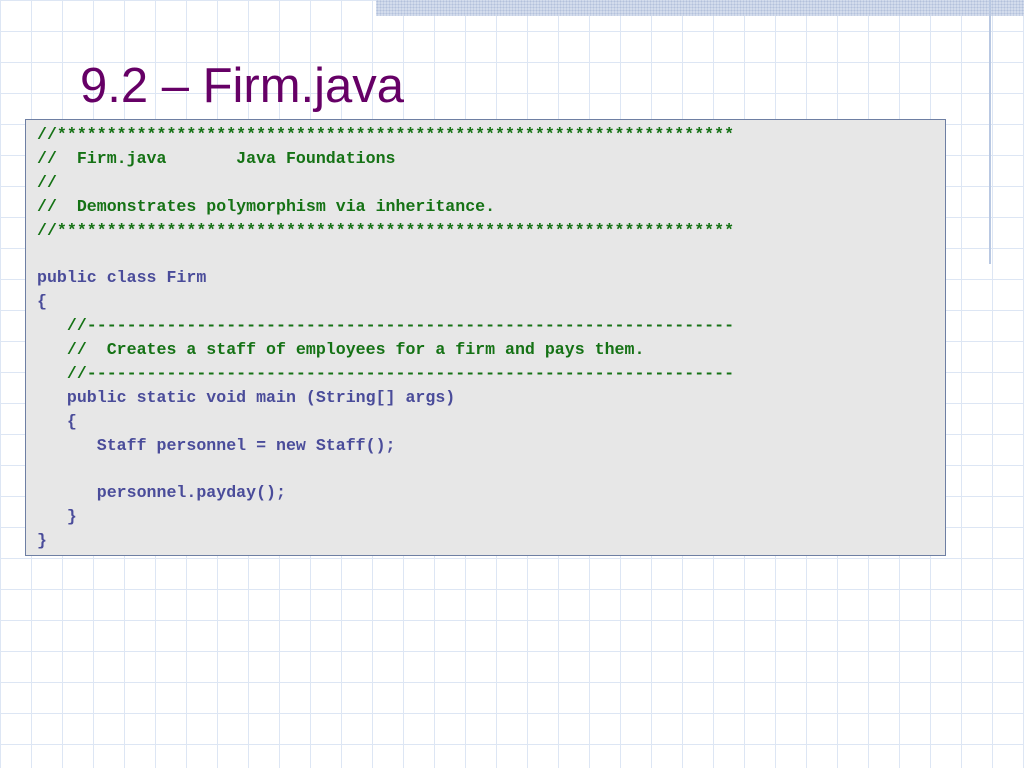 The height and width of the screenshot is (768, 1024). Describe the element at coordinates (216, 158) in the screenshot. I see `code-line: // Firm.java Java Foundations` at that location.